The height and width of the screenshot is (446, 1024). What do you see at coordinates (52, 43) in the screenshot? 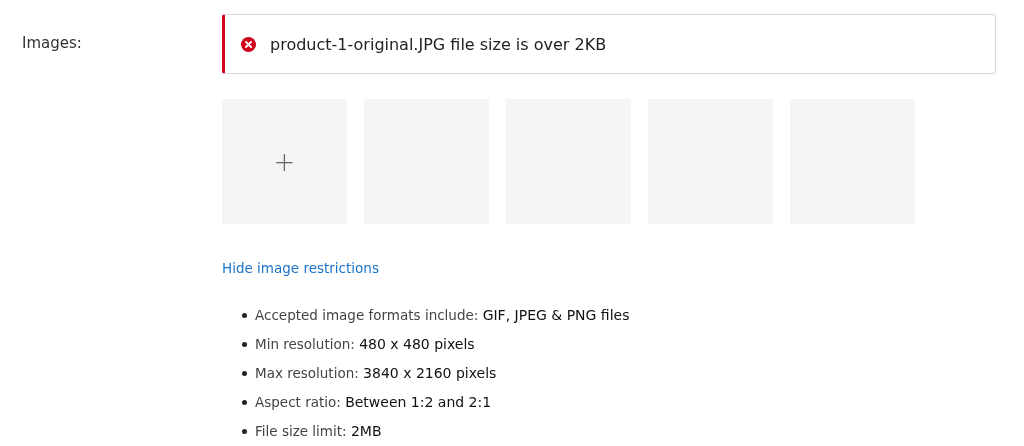
I see `field-label: Images:` at bounding box center [52, 43].